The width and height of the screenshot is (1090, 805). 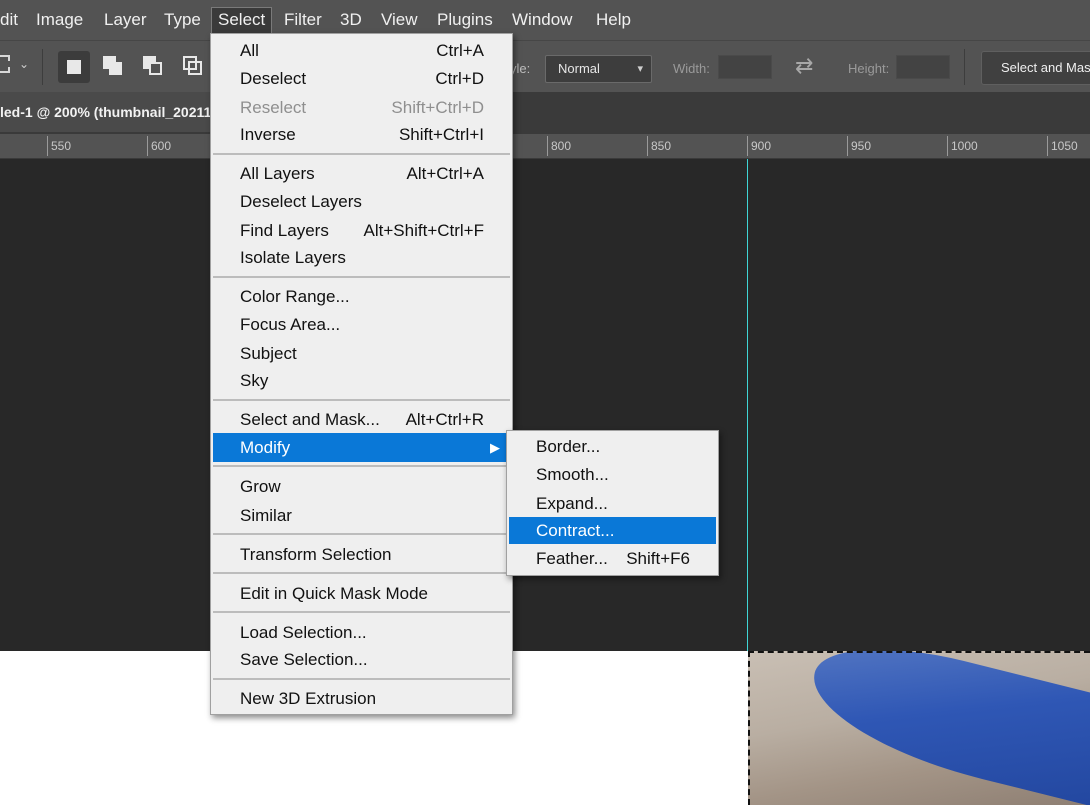 I want to click on menu-item-inverse: Inverse Shift+Ctrl+I, so click(x=361, y=134).